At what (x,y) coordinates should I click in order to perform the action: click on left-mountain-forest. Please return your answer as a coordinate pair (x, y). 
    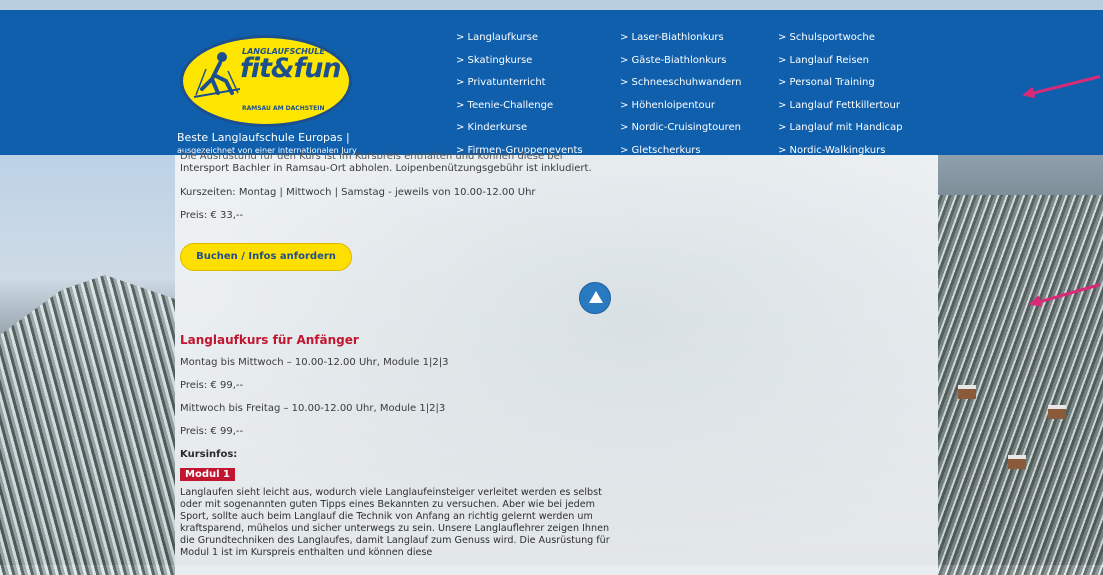
    Looking at the image, I should click on (87, 425).